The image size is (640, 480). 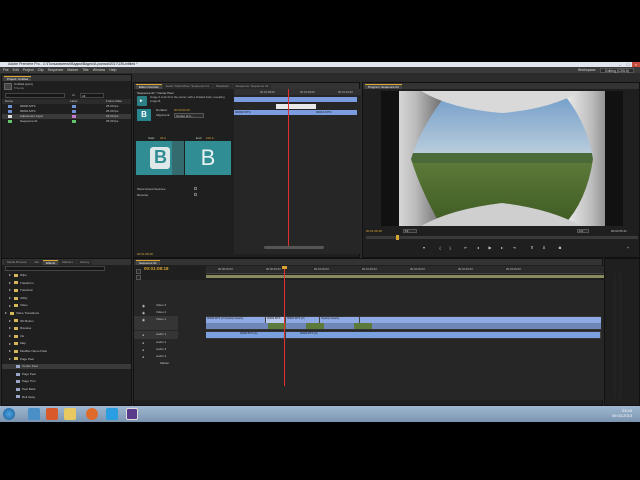 What do you see at coordinates (397, 237) in the screenshot?
I see `program-playhead` at bounding box center [397, 237].